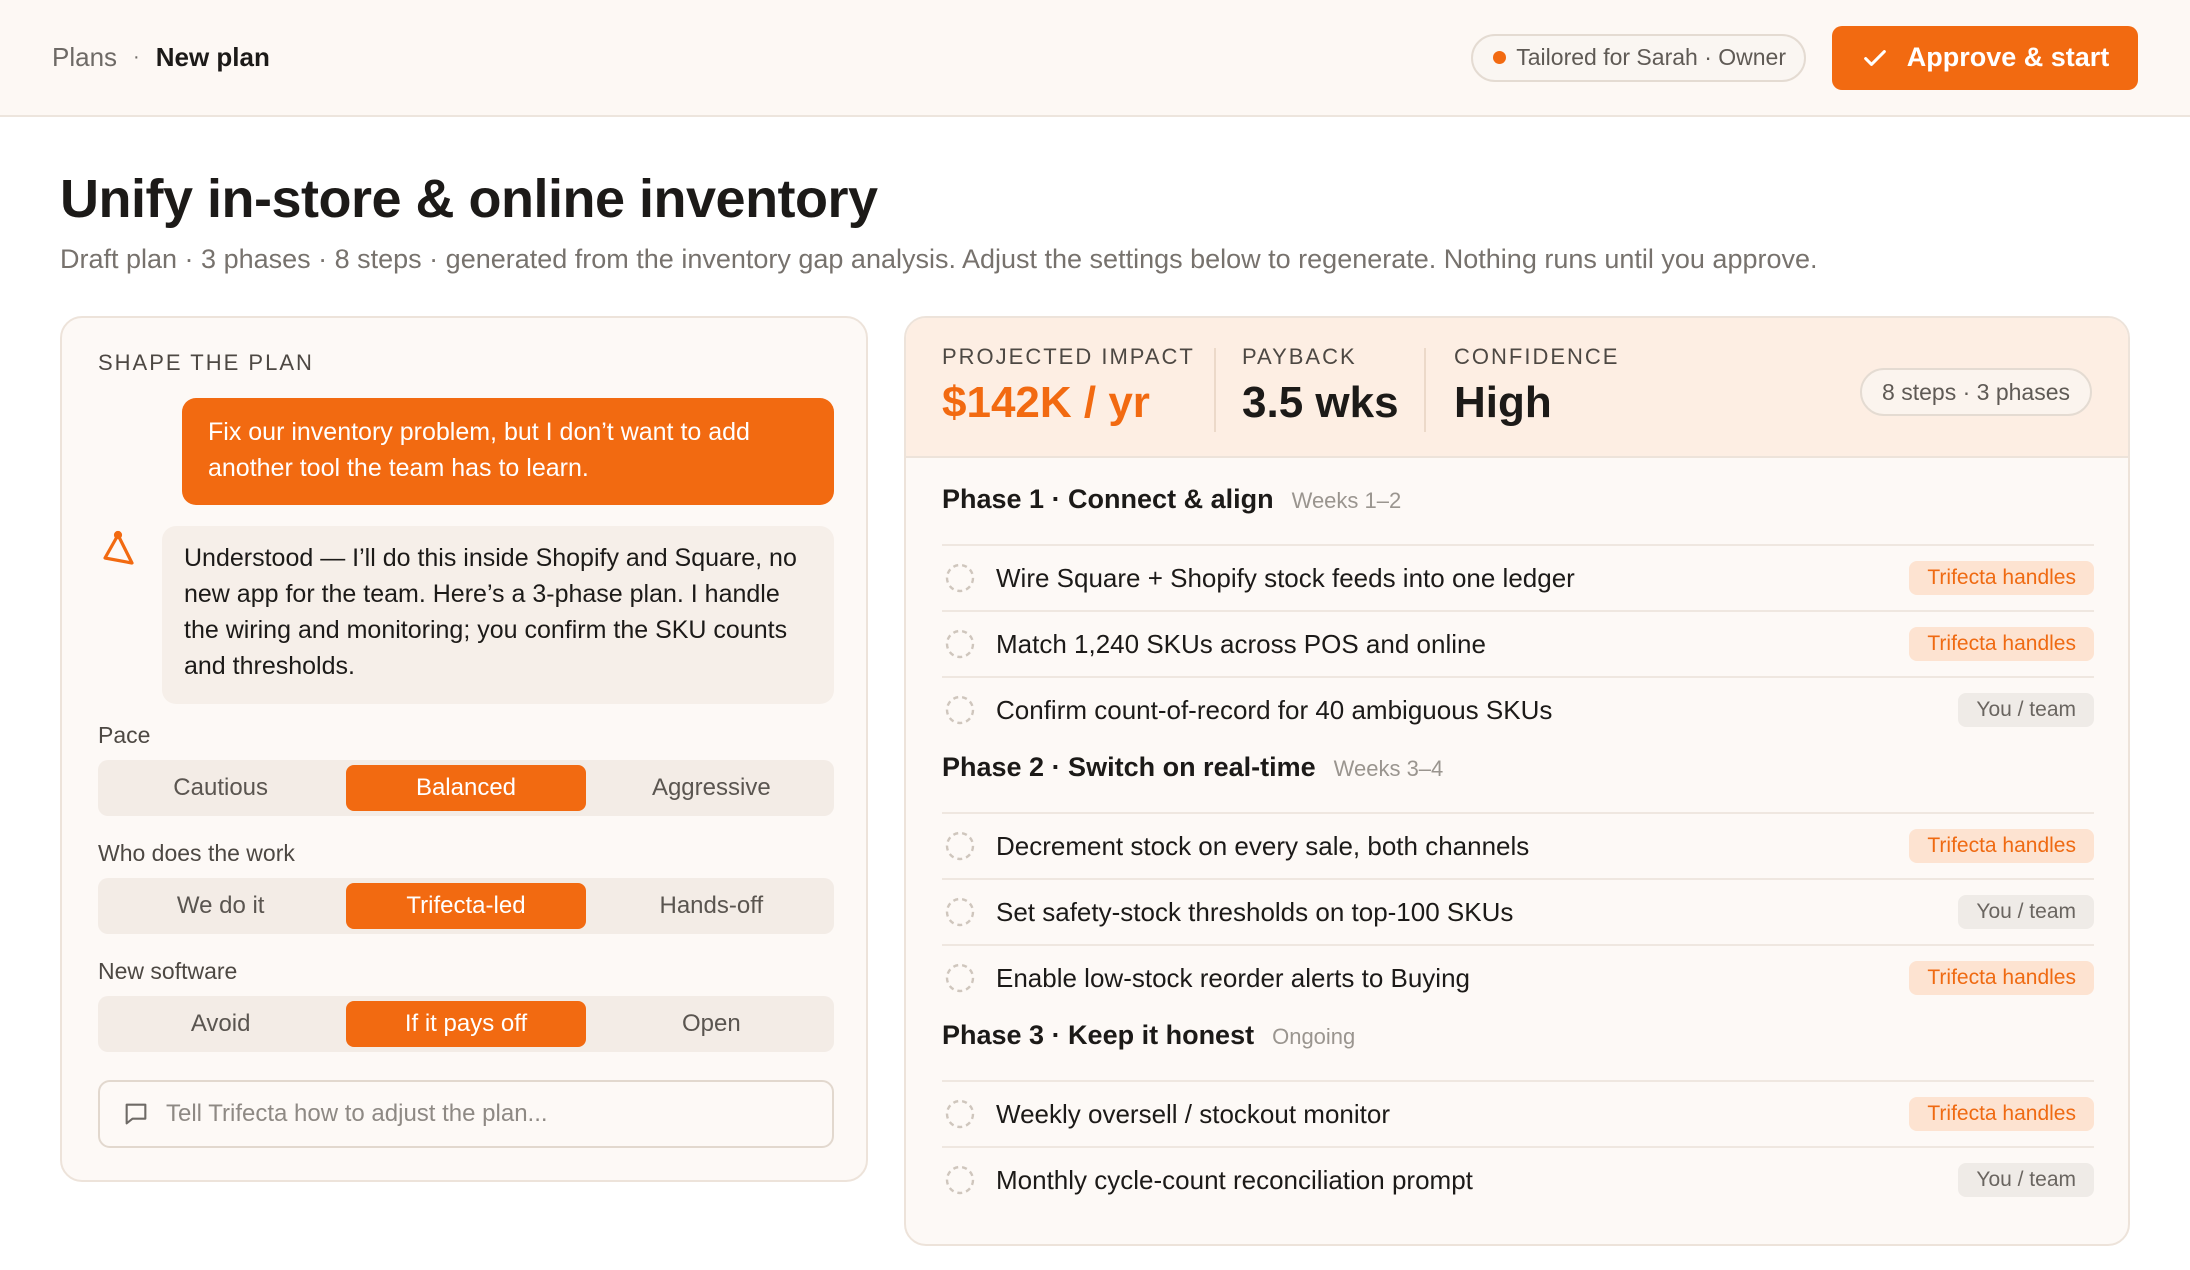  I want to click on tailored-badge: Tailored for Sarah · Owner, so click(1638, 57).